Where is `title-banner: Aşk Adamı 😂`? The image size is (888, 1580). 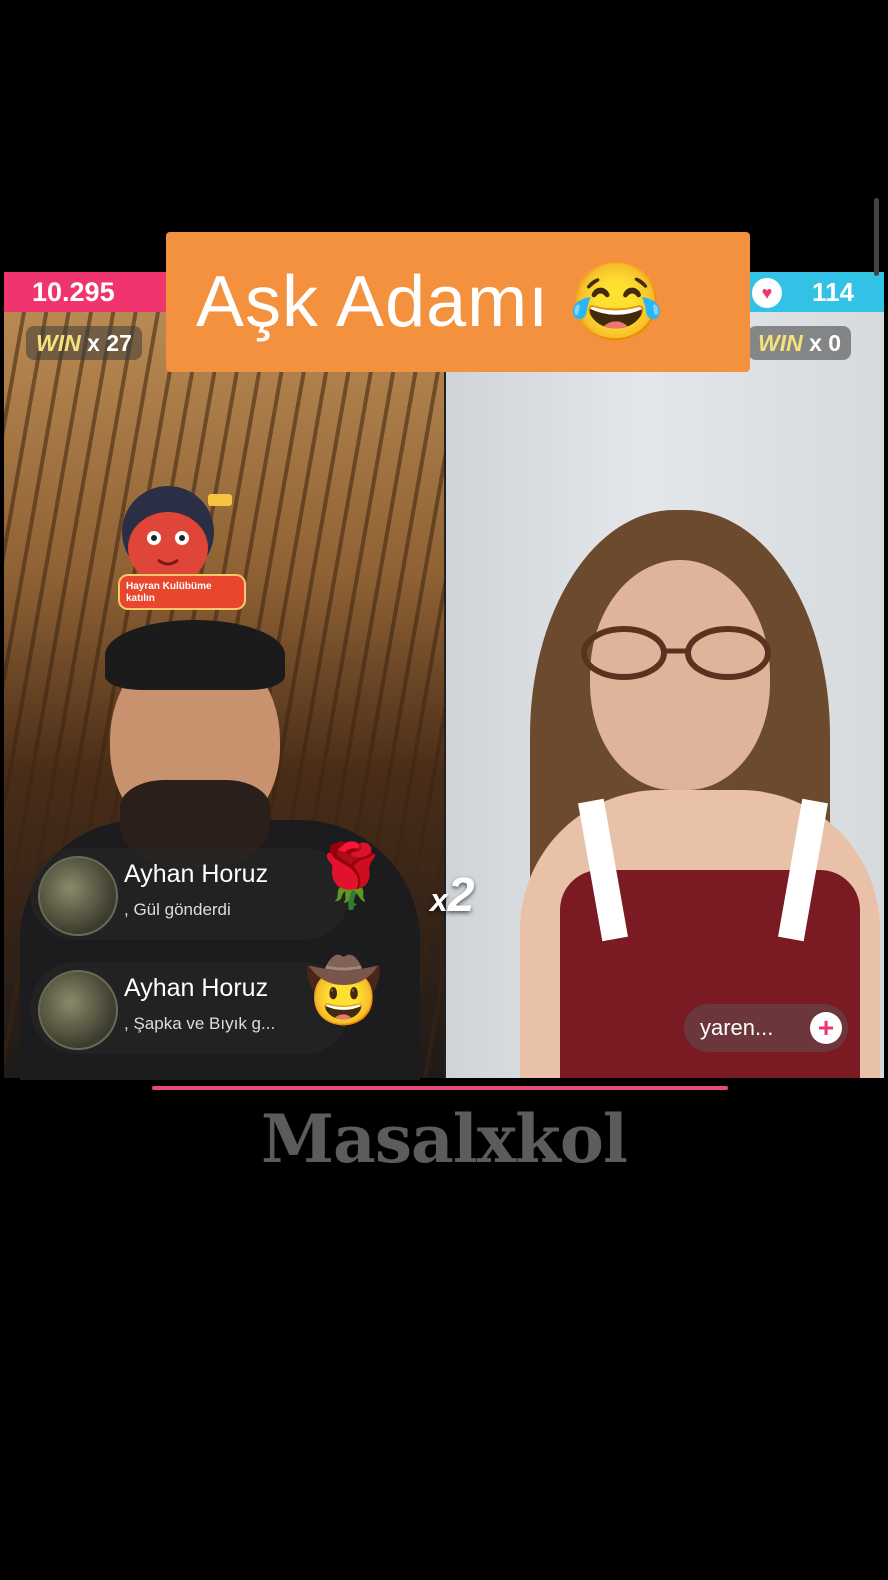 title-banner: Aşk Adamı 😂 is located at coordinates (458, 302).